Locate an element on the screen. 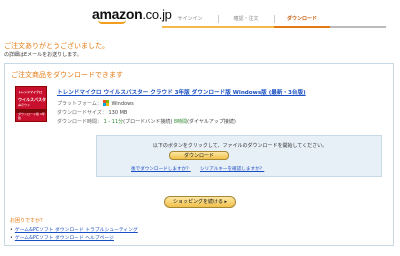  download-later-link: 後でダウンロードしますか？ is located at coordinates (161, 169).